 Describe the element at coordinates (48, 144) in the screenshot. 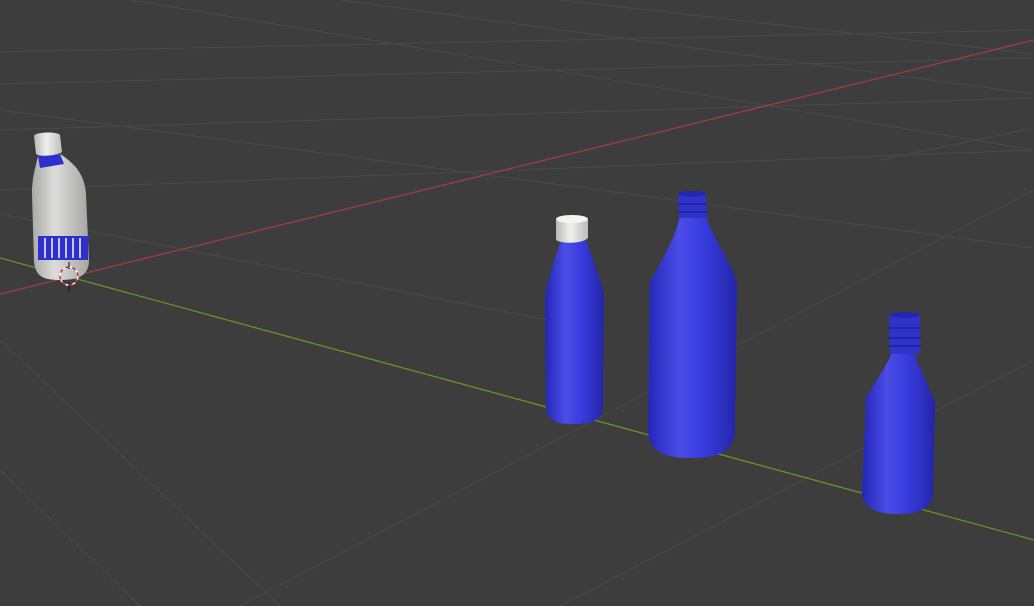

I see `bottle-cap` at that location.